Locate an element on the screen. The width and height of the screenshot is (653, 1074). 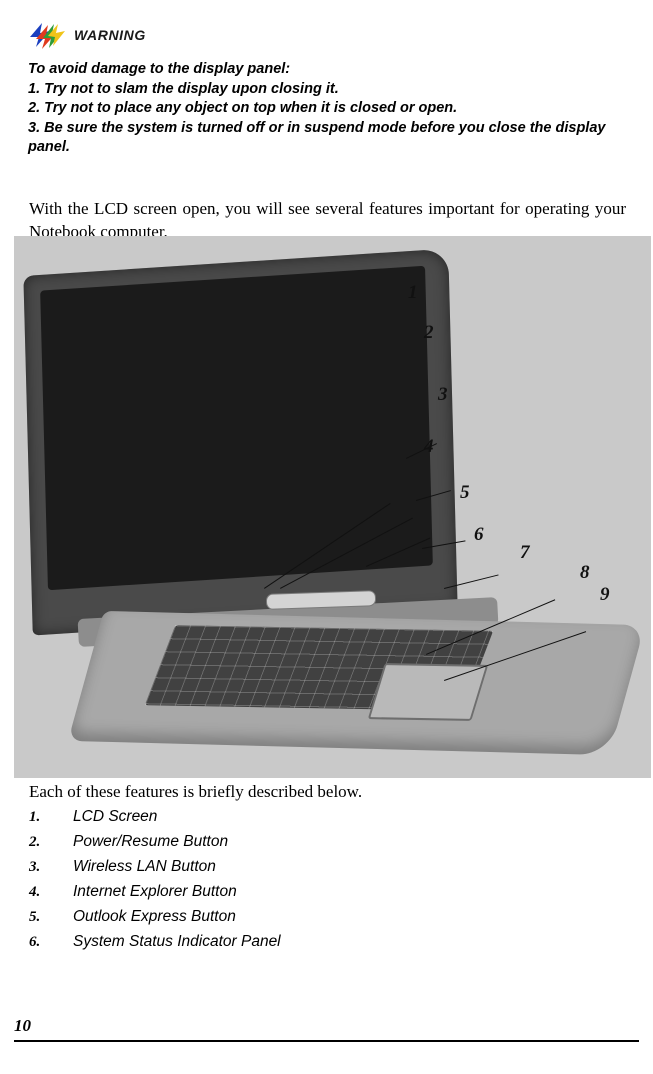
figure-callout-3: 3 is located at coordinates (443, 394).